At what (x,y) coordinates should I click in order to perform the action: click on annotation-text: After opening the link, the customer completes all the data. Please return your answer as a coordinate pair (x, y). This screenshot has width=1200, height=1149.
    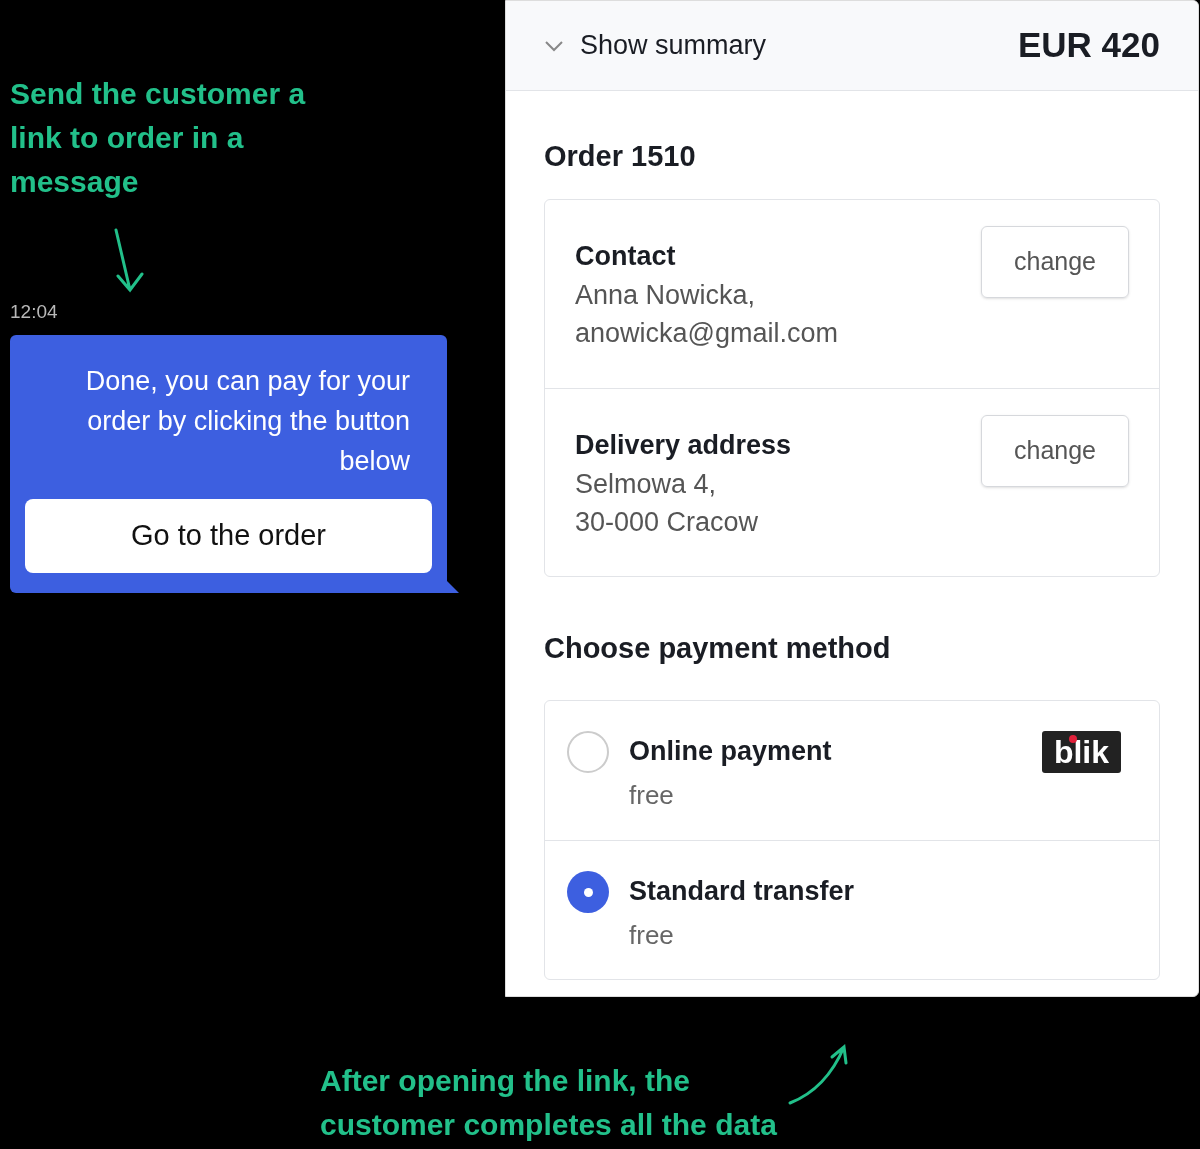
    Looking at the image, I should click on (549, 1103).